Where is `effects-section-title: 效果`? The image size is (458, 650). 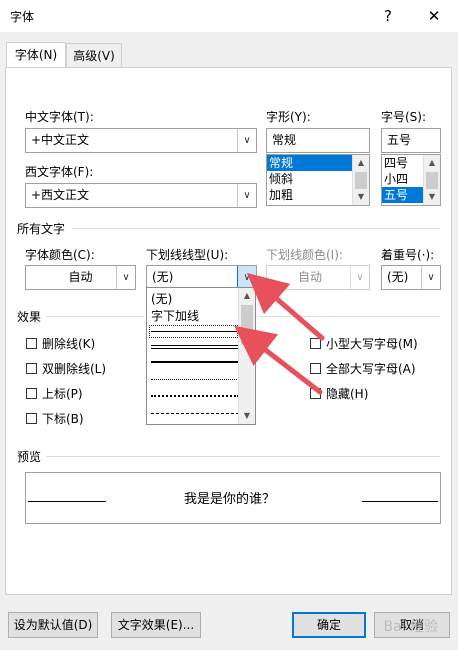
effects-section-title: 效果 is located at coordinates (29, 317).